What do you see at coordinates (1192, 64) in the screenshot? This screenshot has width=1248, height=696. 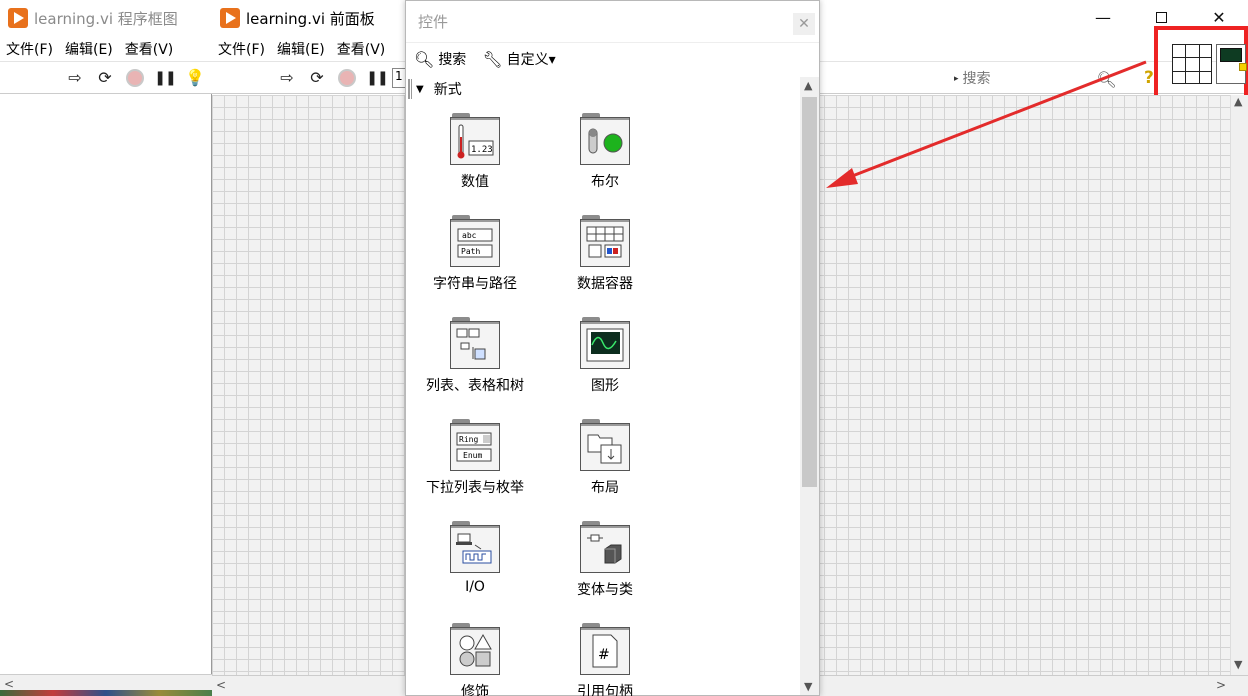 I see `connector-pane-icon` at bounding box center [1192, 64].